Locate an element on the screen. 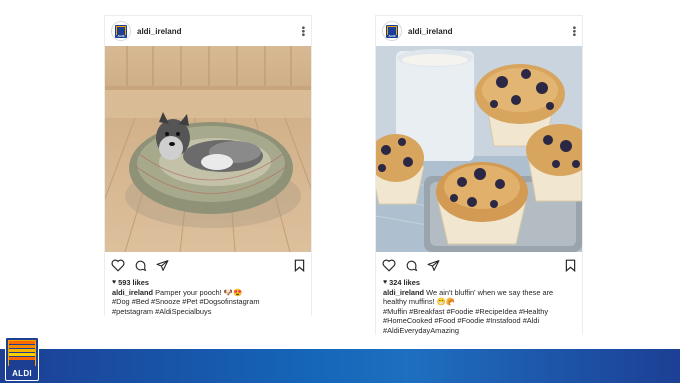 Image resolution: width=680 pixels, height=383 pixels. hashtags-line: #petstagram #AldiSpecialbuys is located at coordinates (208, 312).